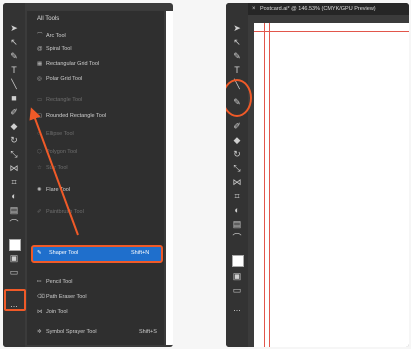 This screenshot has height=349, width=411. What do you see at coordinates (39, 168) in the screenshot?
I see `star-tool-icon: ☆` at bounding box center [39, 168].